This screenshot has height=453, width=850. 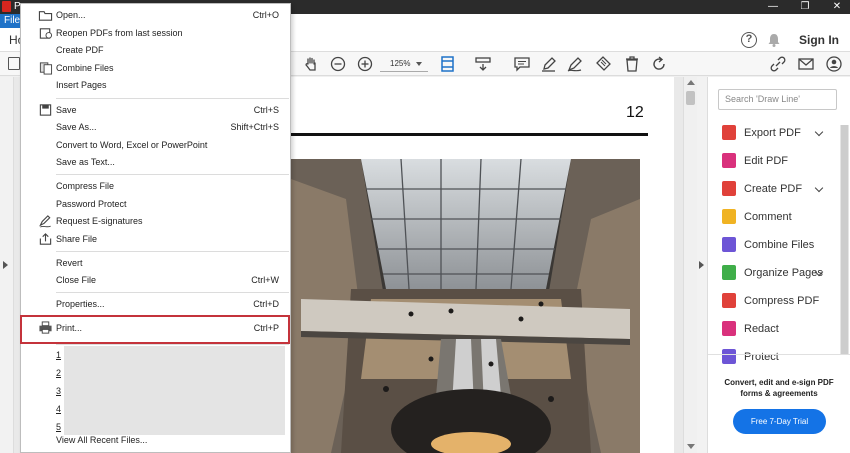 What do you see at coordinates (58, 409) in the screenshot?
I see `recent-file-number: 4` at bounding box center [58, 409].